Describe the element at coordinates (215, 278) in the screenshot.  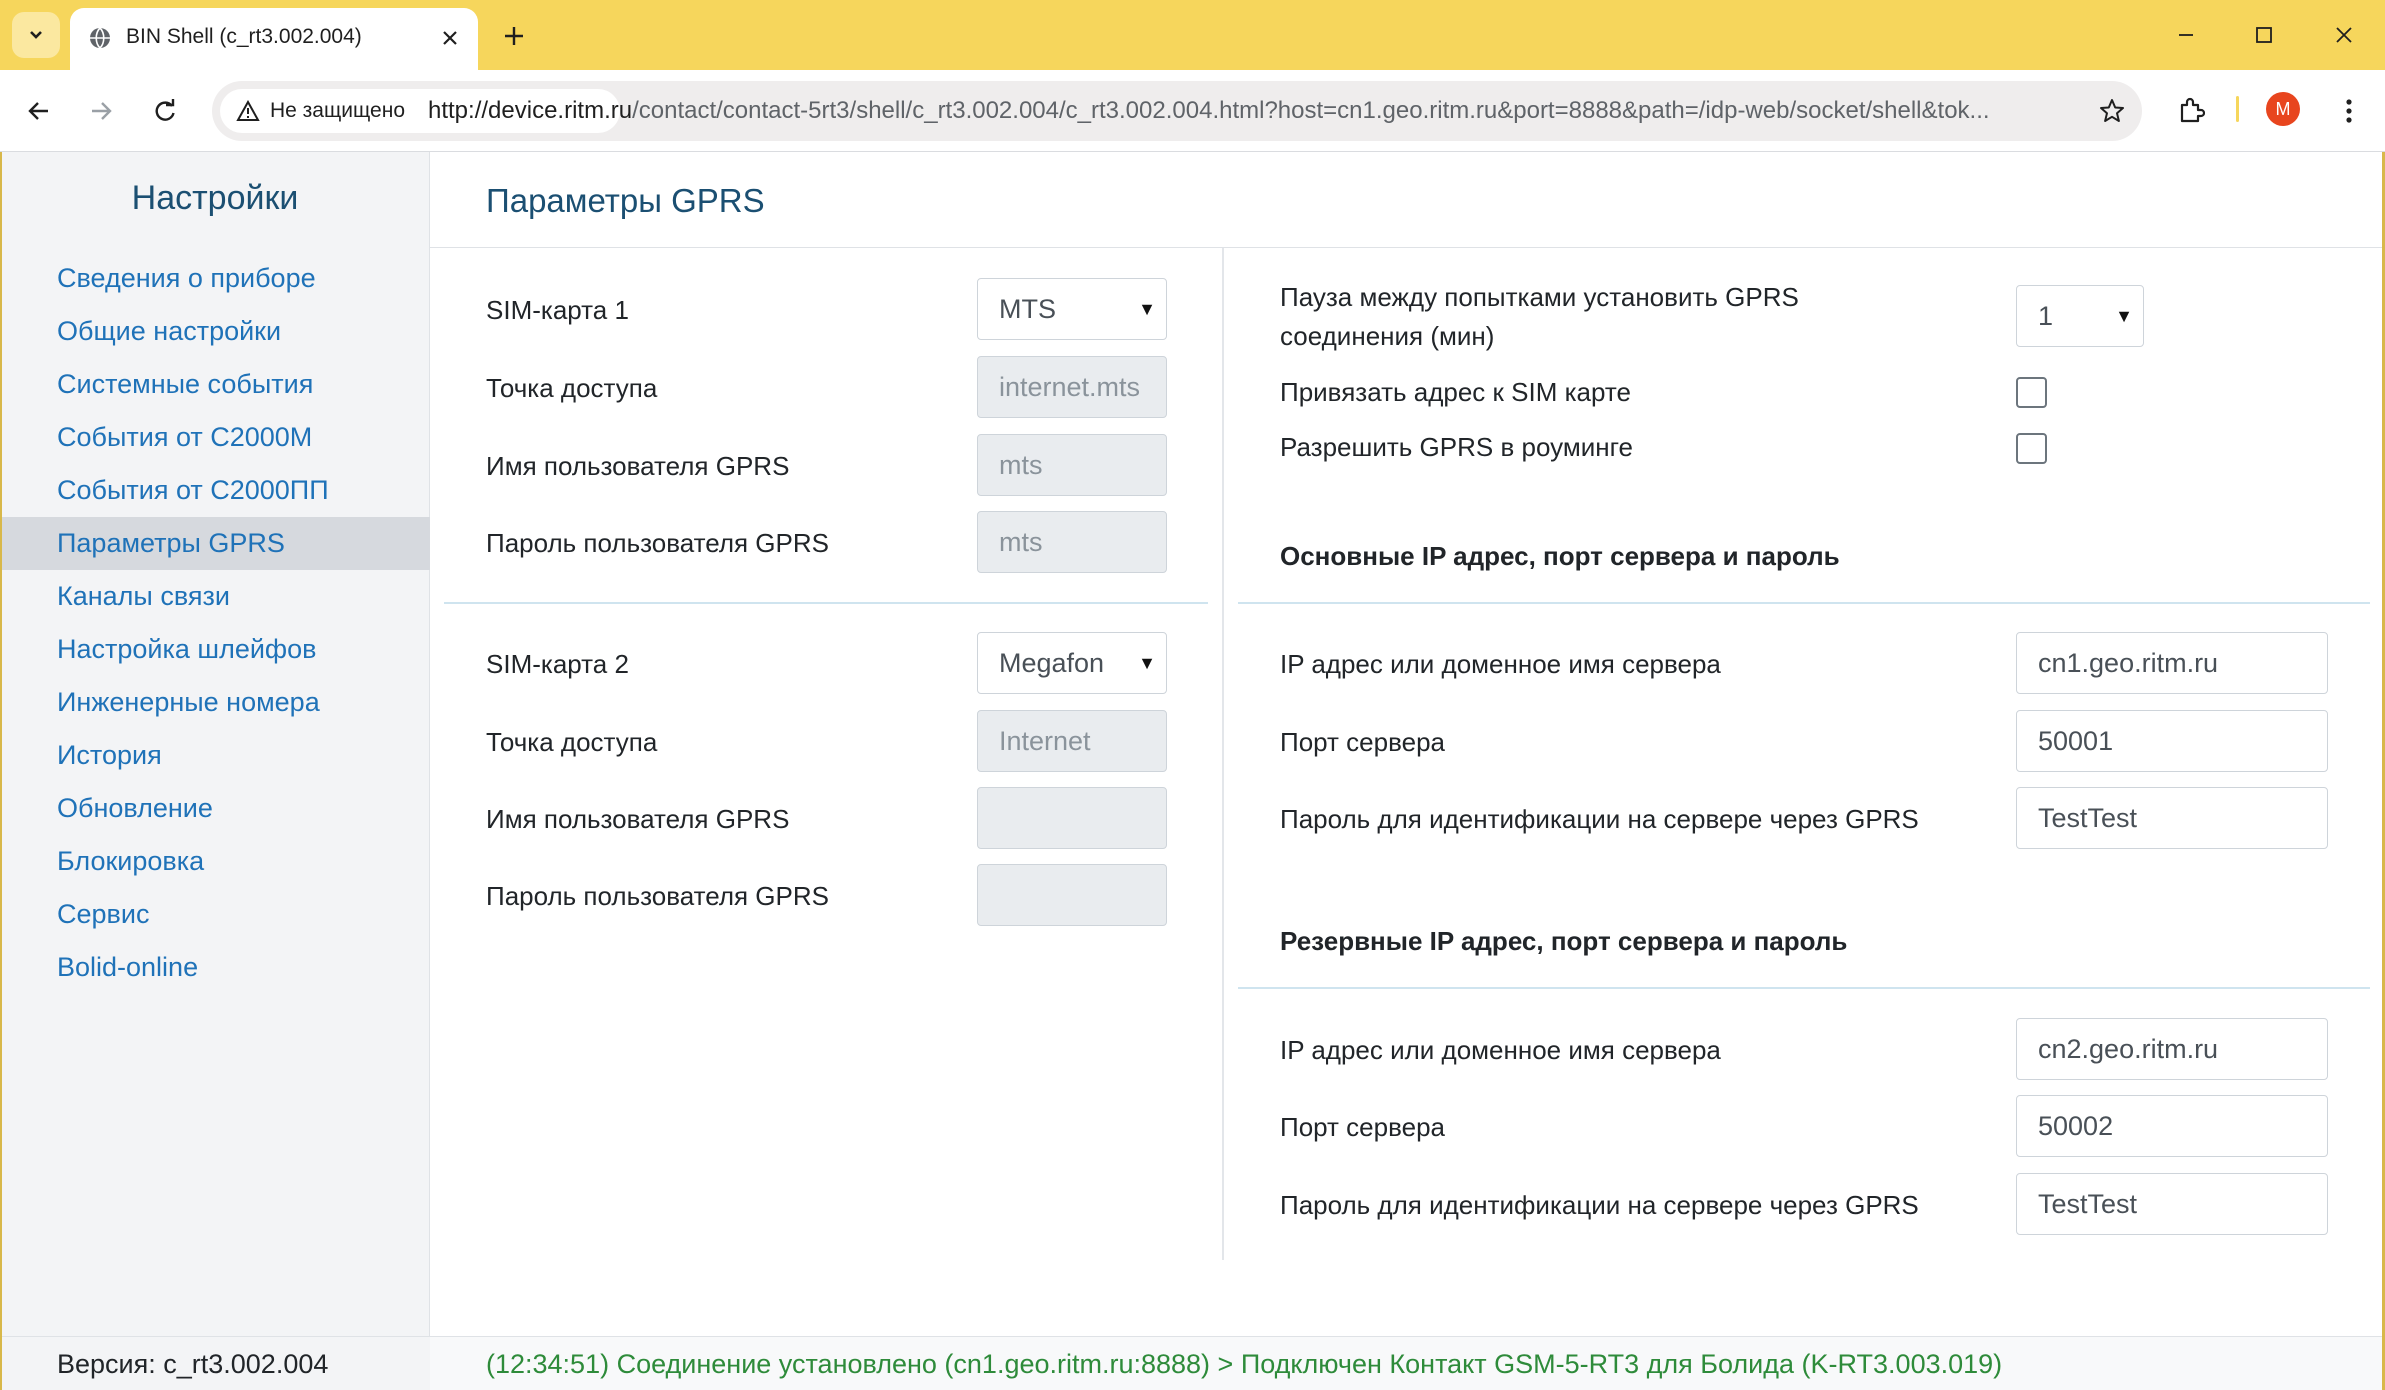
I see `sidebar-item-device-info: Сведения о приборе` at that location.